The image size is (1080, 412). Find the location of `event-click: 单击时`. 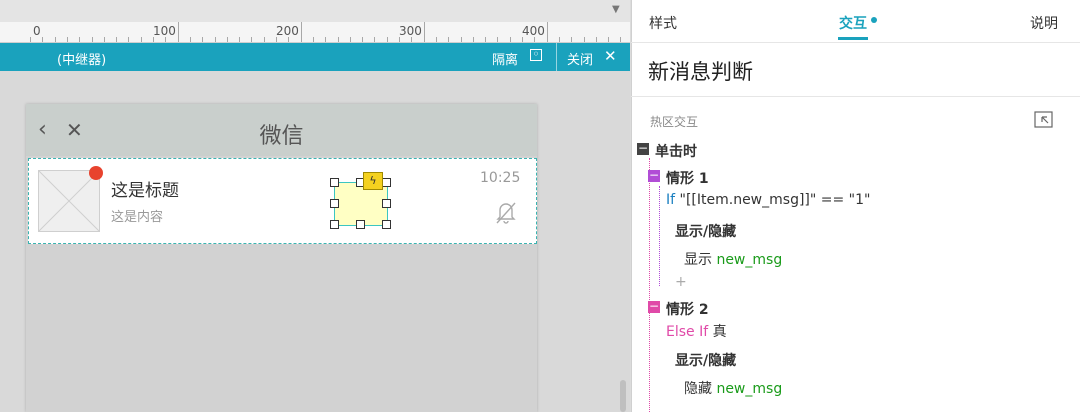

event-click: 单击时 is located at coordinates (676, 151).